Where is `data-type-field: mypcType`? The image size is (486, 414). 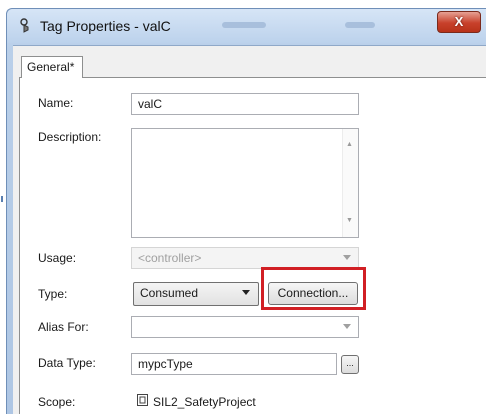 data-type-field: mypcType is located at coordinates (234, 364).